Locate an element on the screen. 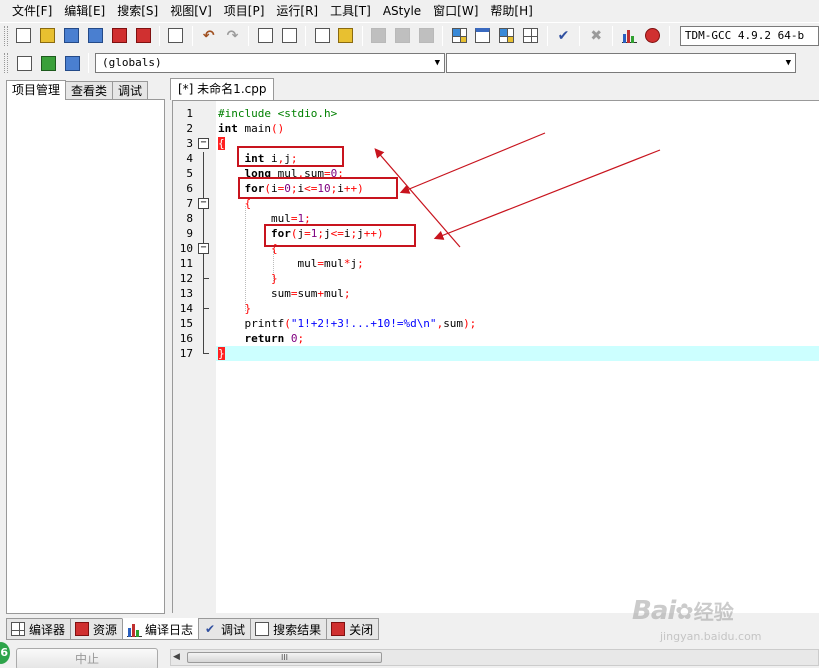  code-line: 13 sum=sum+mul; is located at coordinates (496, 293).